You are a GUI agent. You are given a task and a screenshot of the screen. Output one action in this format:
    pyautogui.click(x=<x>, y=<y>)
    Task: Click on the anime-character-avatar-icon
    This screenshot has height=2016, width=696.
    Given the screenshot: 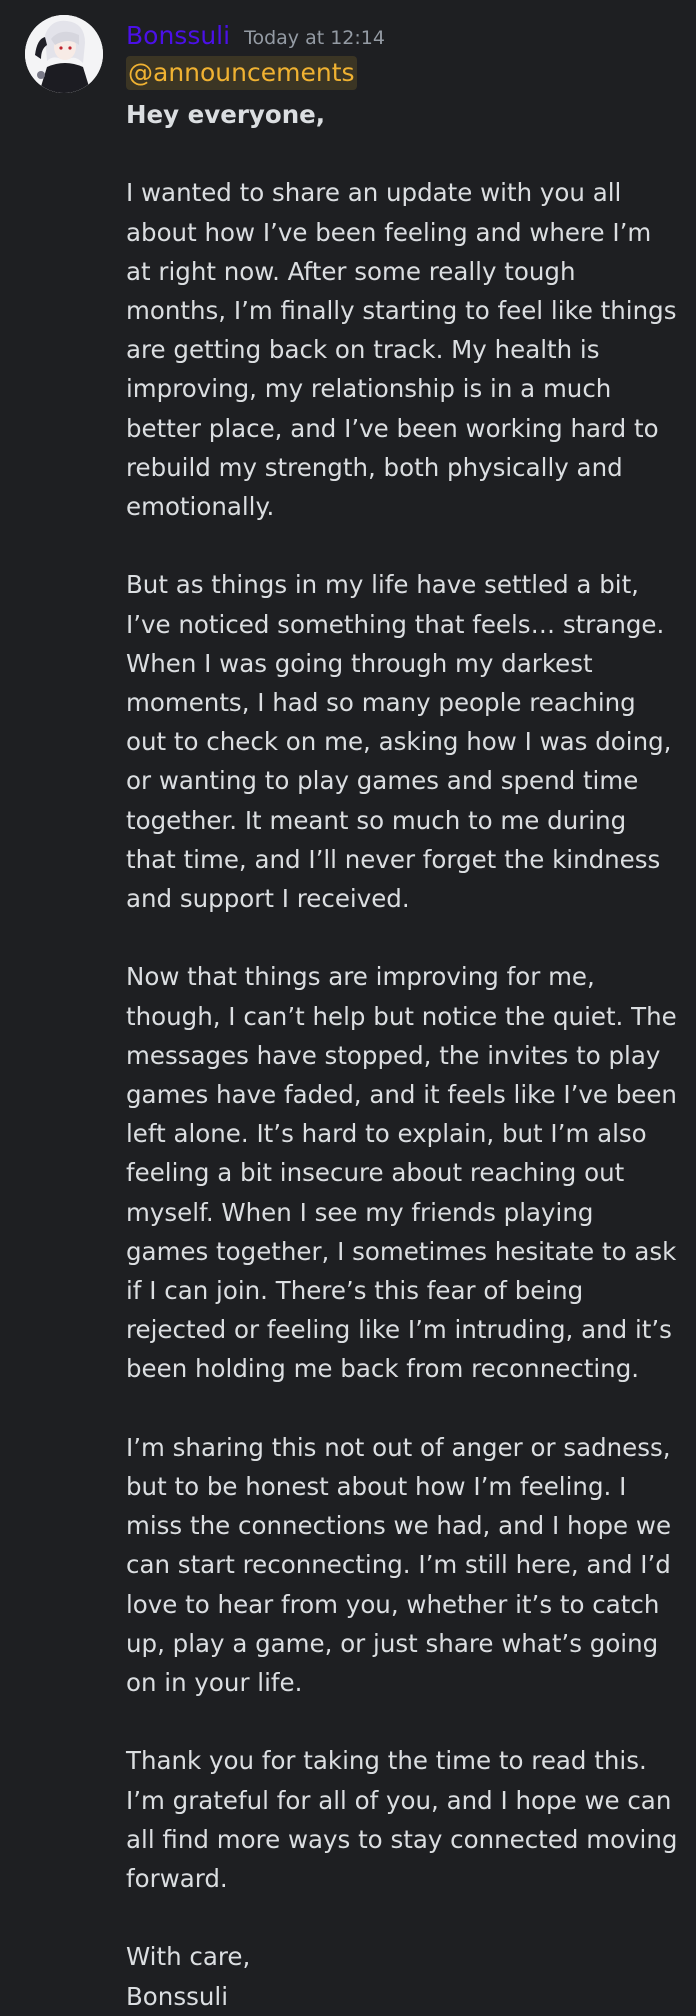 What is the action you would take?
    pyautogui.click(x=64, y=54)
    